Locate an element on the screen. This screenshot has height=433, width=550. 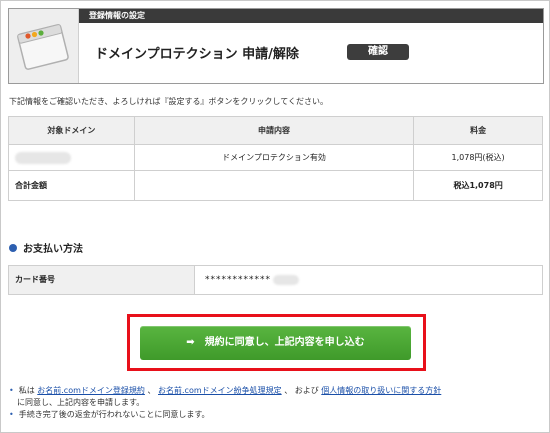
section-label: 登録情報の設定 is located at coordinates (311, 16).